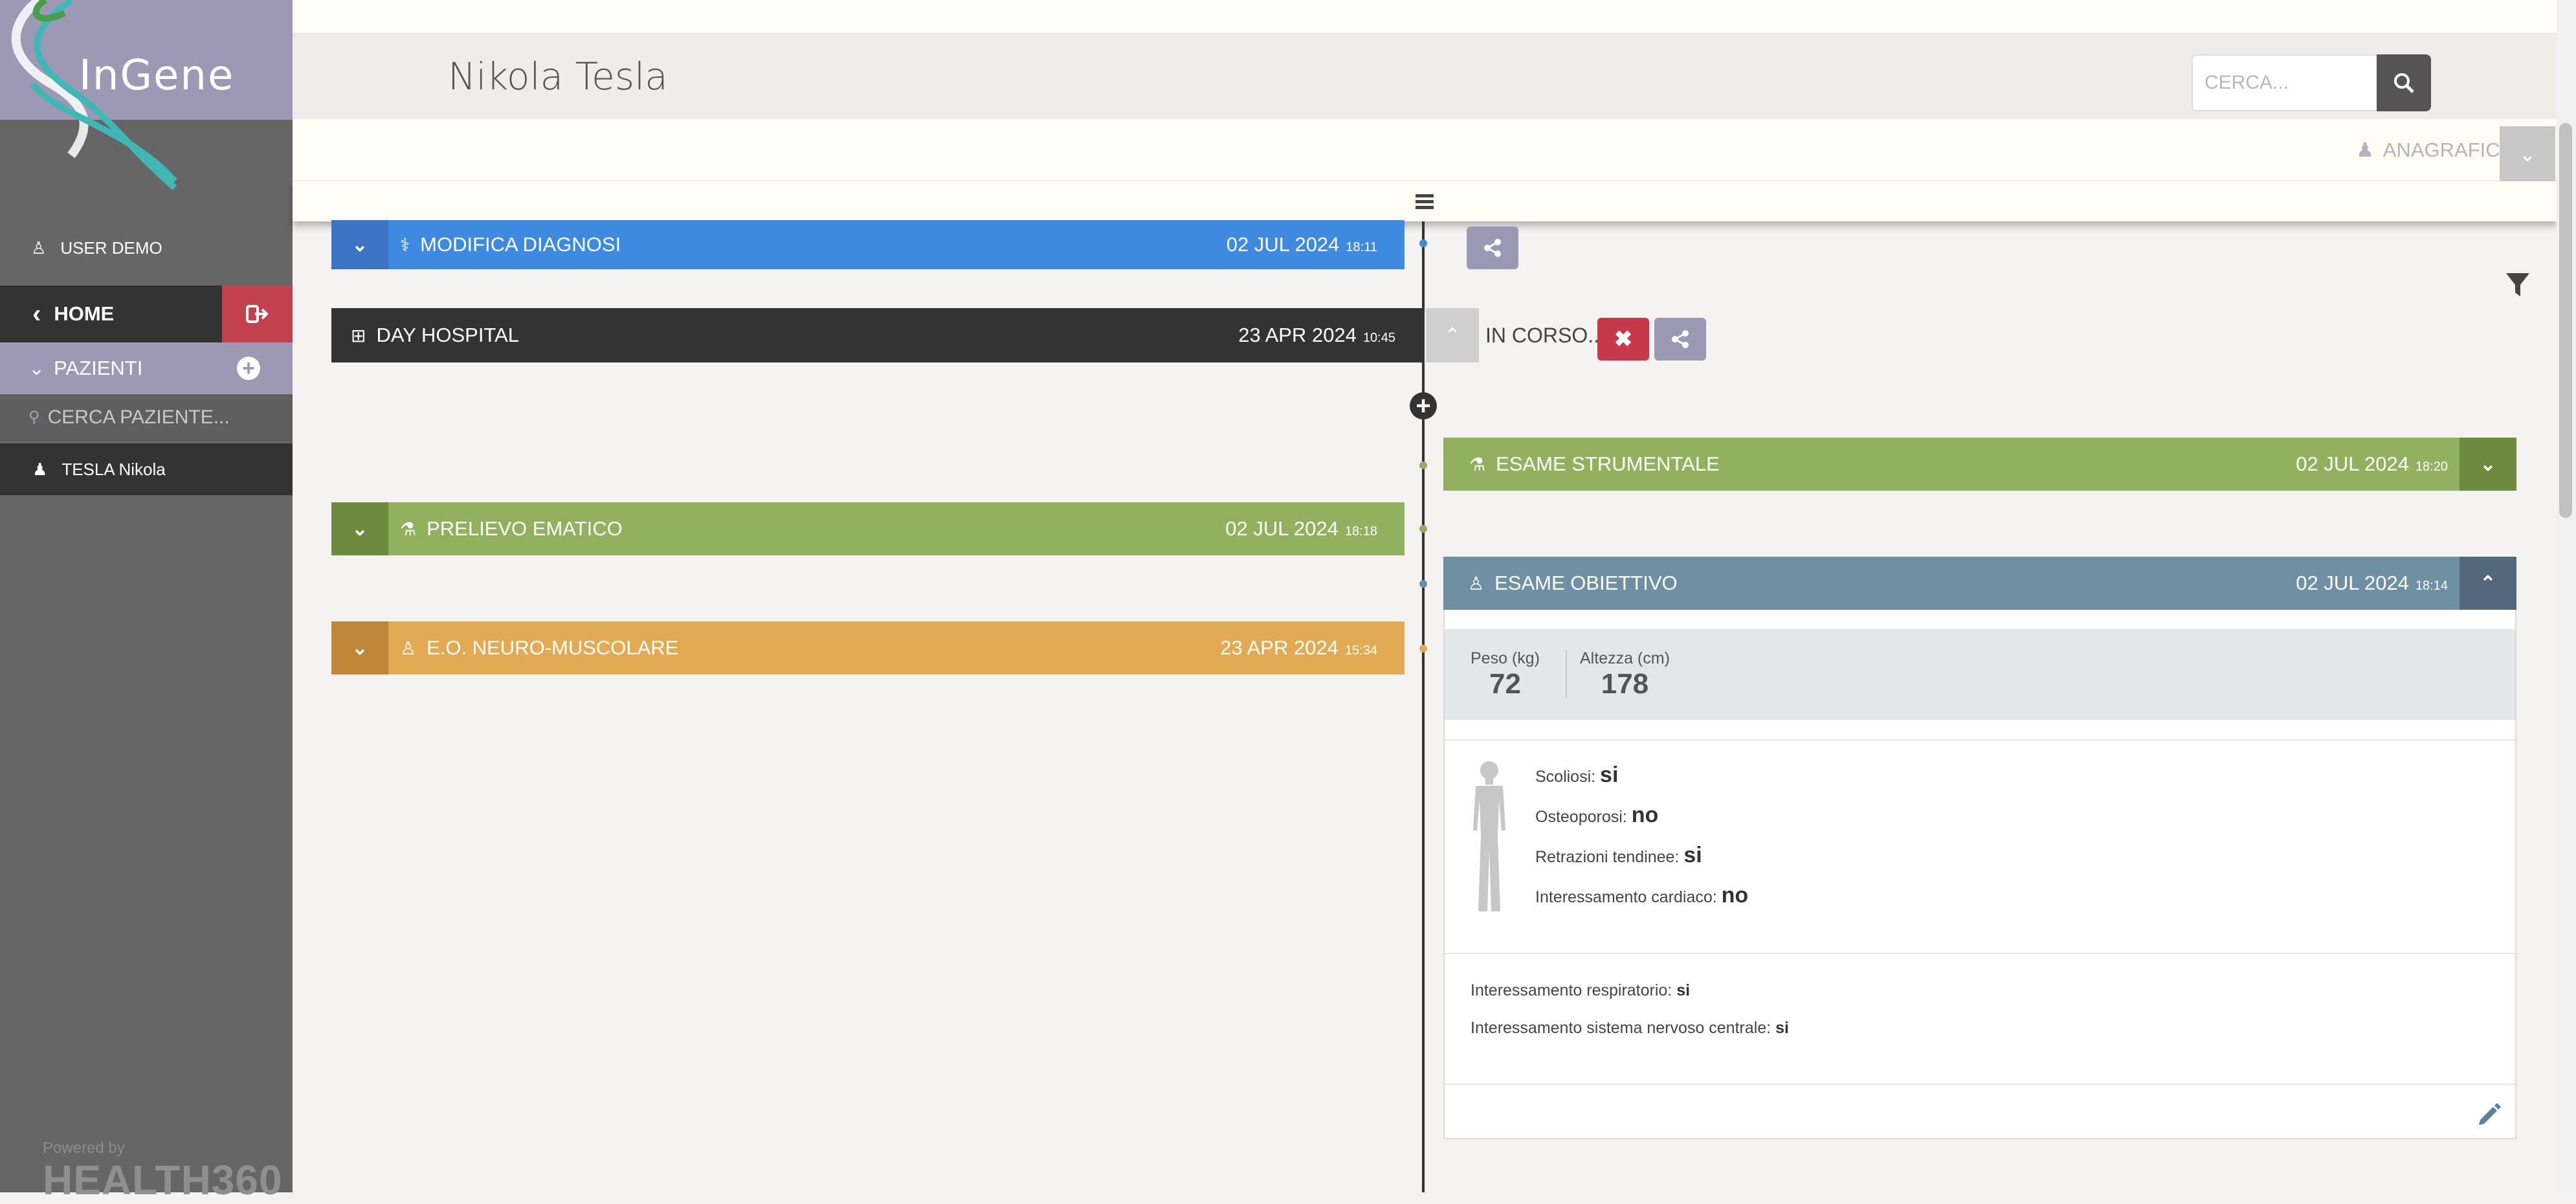 The width and height of the screenshot is (2576, 1204). I want to click on sidebar-item-home-label: HOME, so click(84, 313).